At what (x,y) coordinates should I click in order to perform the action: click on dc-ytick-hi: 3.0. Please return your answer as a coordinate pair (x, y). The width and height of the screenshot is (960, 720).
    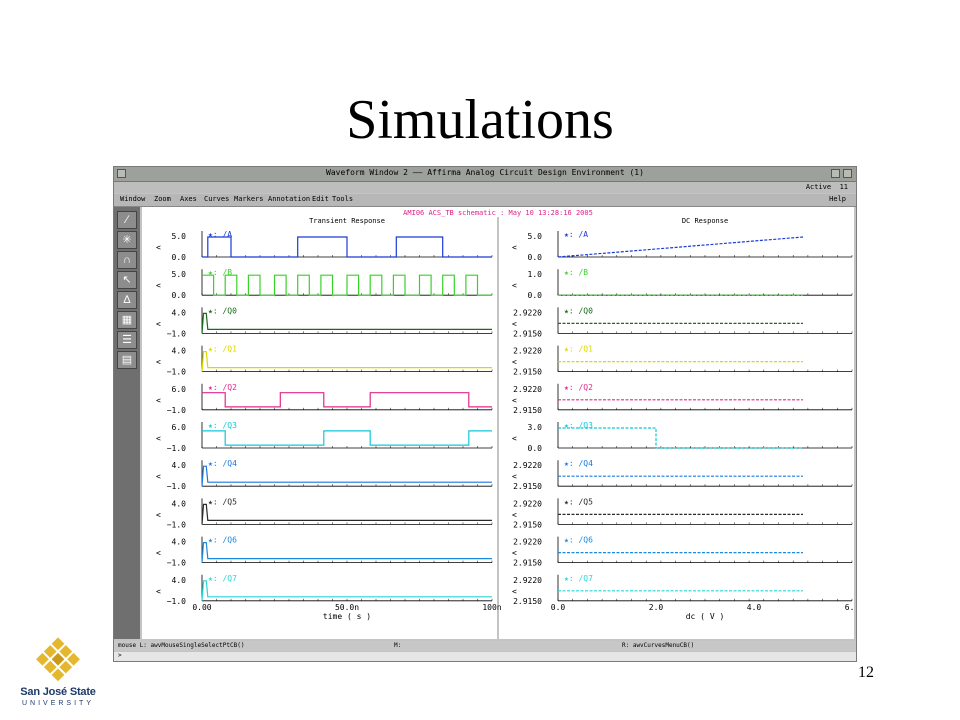
    Looking at the image, I should click on (535, 427).